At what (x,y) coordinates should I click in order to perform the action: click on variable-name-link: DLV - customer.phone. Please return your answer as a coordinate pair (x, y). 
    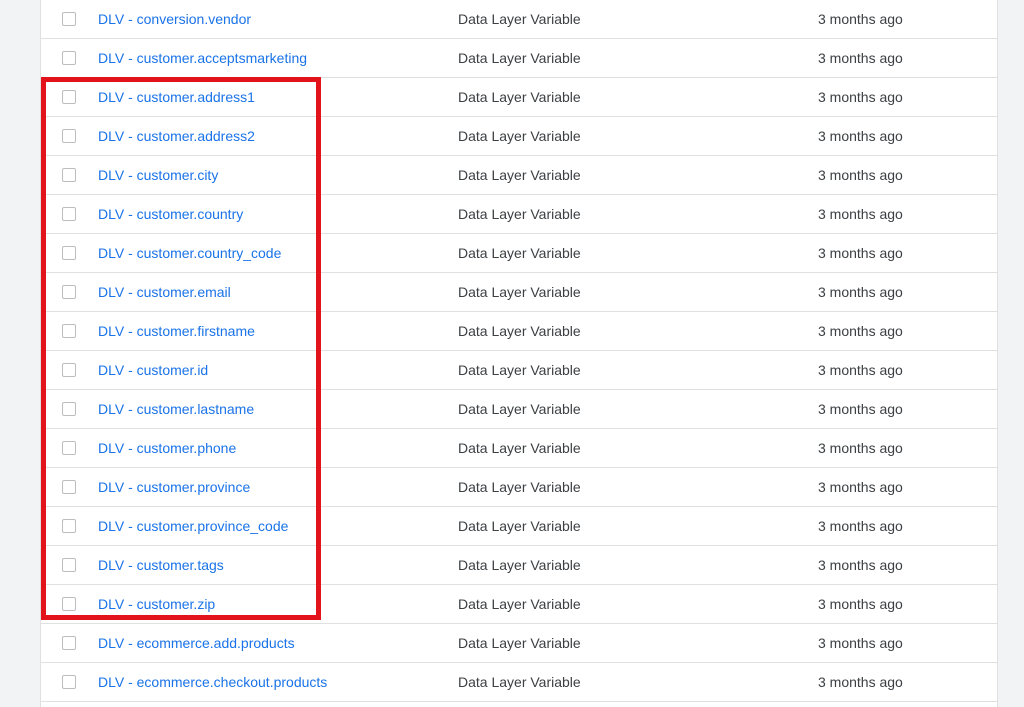
    Looking at the image, I should click on (167, 448).